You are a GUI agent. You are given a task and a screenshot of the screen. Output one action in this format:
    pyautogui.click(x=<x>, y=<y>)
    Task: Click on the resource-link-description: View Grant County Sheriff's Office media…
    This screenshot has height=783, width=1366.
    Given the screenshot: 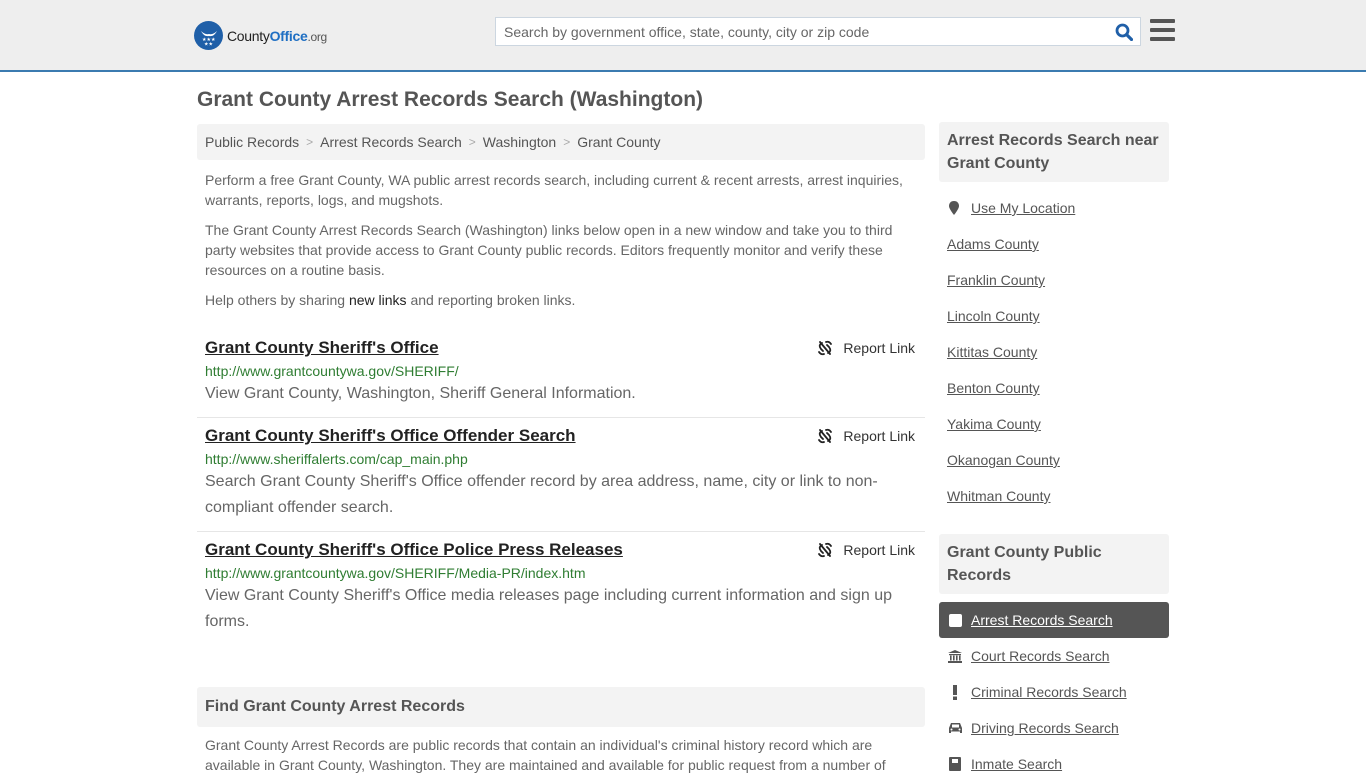 What is the action you would take?
    pyautogui.click(x=548, y=608)
    